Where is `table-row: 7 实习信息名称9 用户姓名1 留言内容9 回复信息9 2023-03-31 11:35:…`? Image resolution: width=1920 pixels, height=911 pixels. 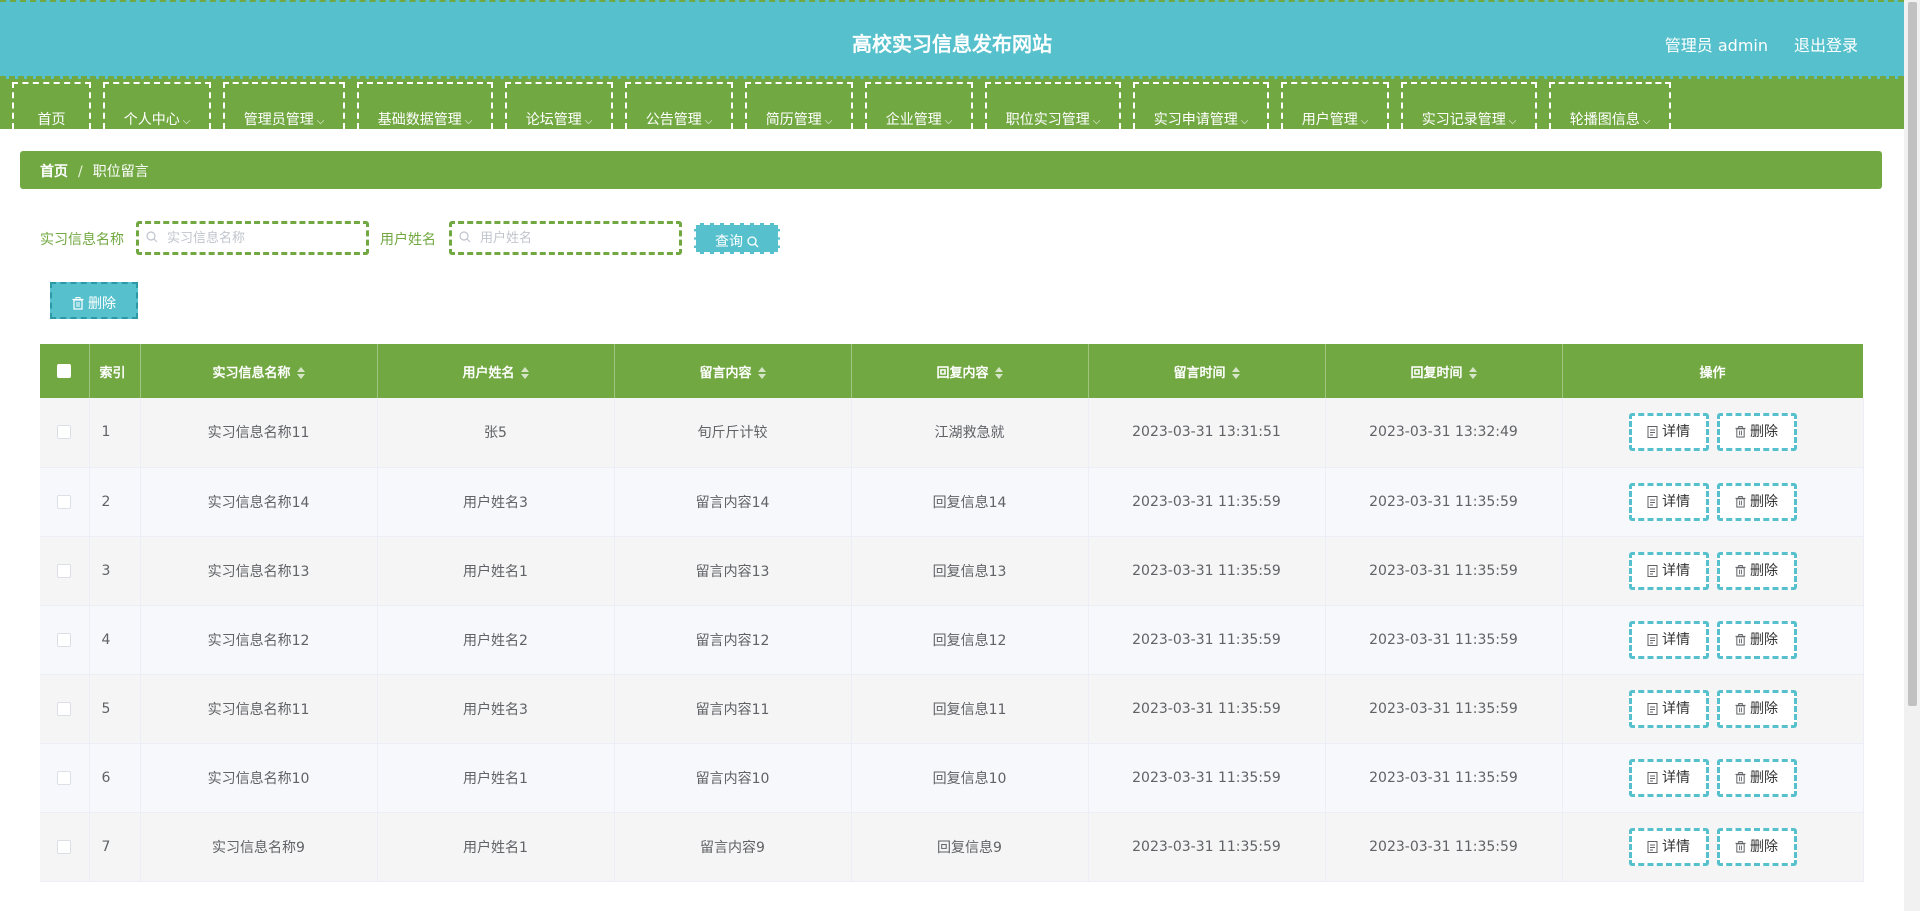
table-row: 7 实习信息名称9 用户姓名1 留言内容9 回复信息9 2023-03-31 11:35:… is located at coordinates (952, 847).